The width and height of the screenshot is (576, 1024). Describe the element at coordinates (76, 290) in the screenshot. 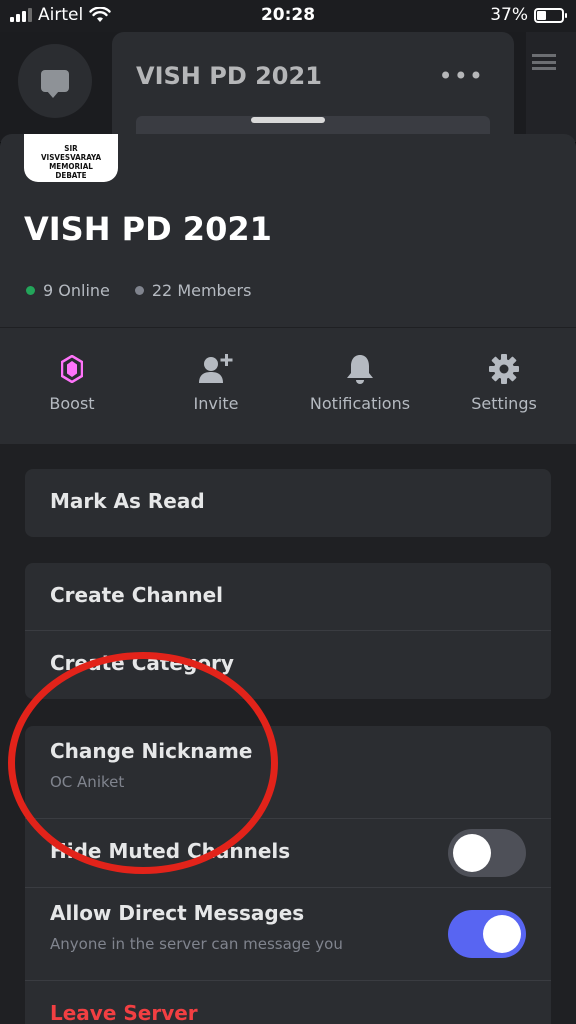

I see `online-count: 9 Online` at that location.